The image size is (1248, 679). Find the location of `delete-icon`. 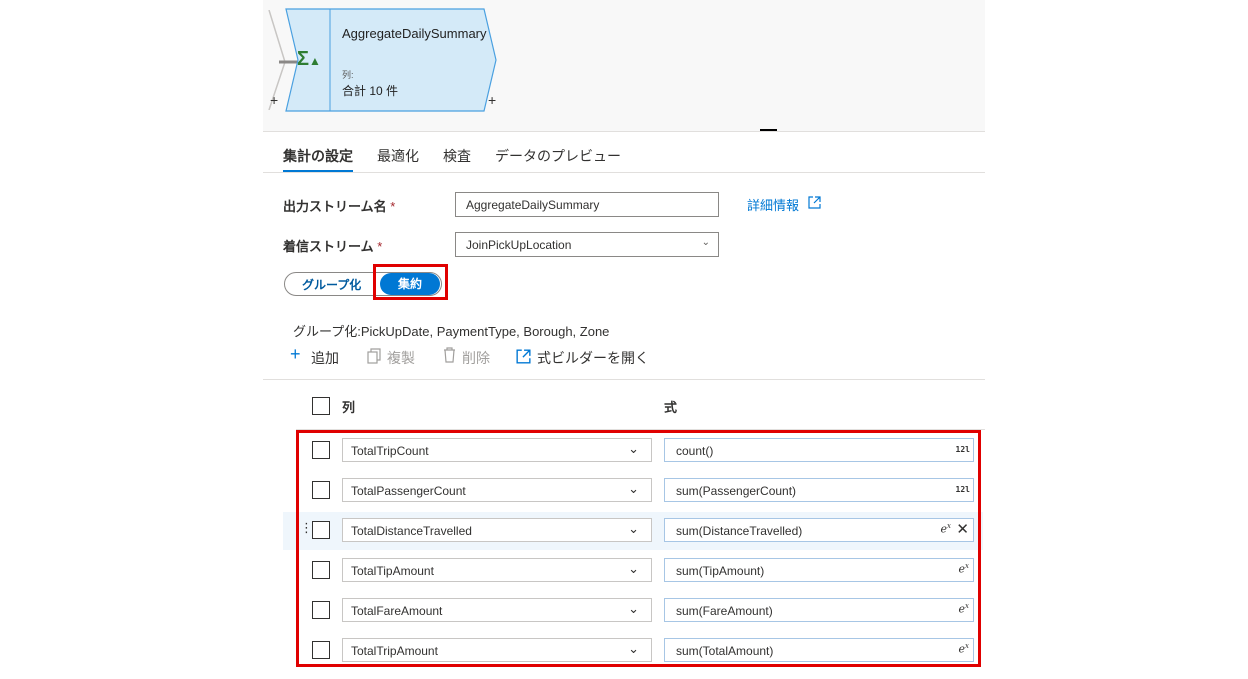

delete-icon is located at coordinates (449, 355).